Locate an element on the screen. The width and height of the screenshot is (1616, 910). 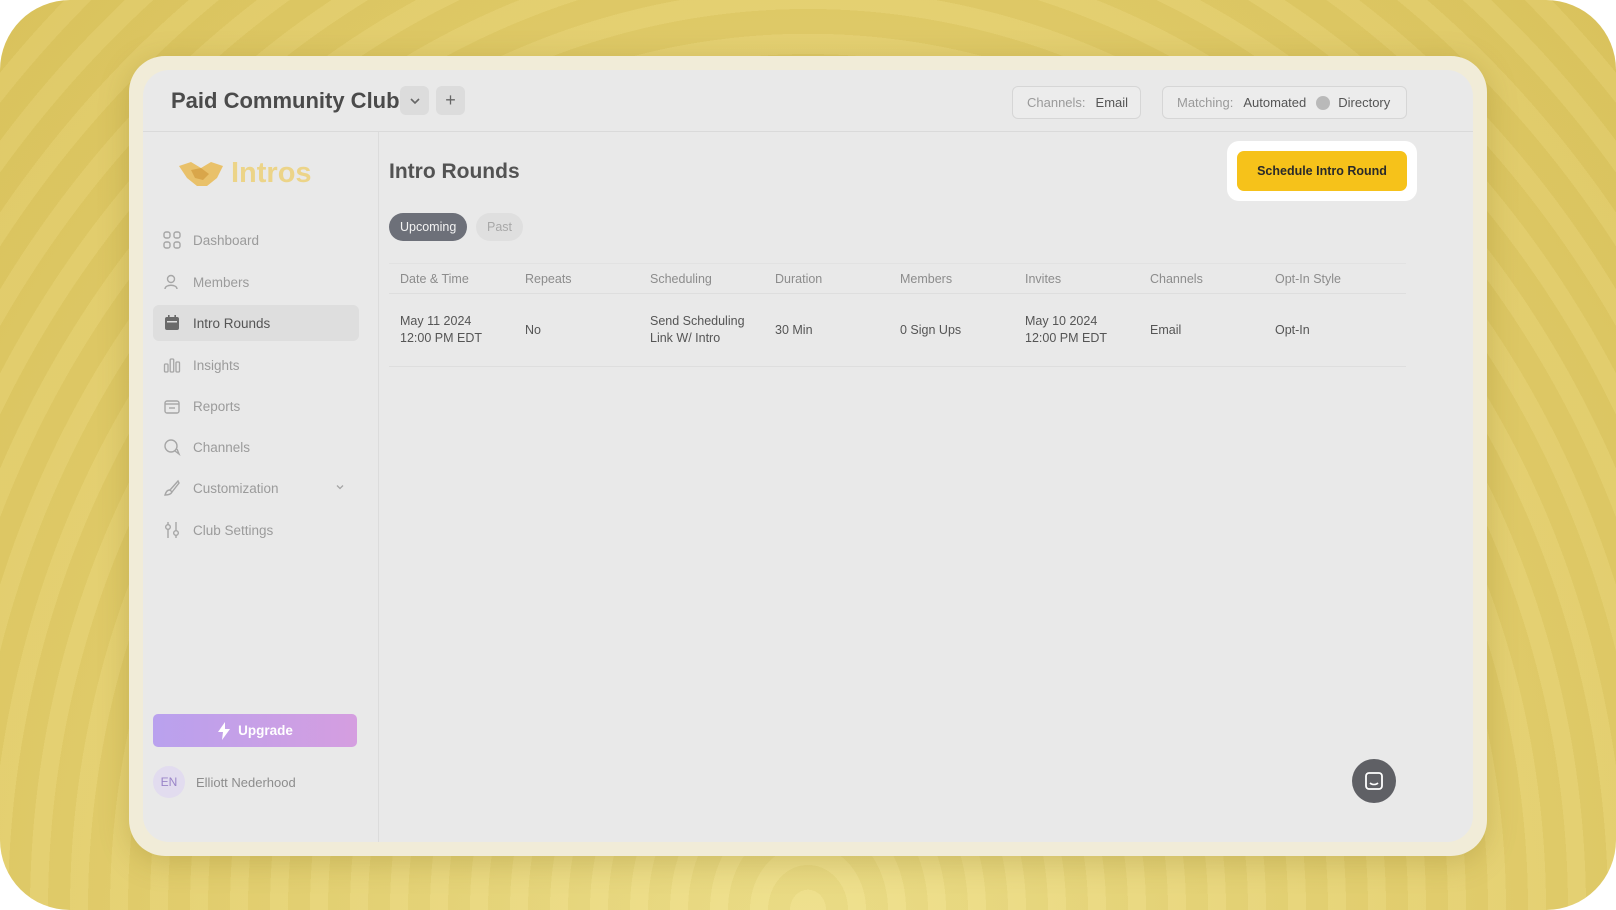
avatar: EN is located at coordinates (169, 782).